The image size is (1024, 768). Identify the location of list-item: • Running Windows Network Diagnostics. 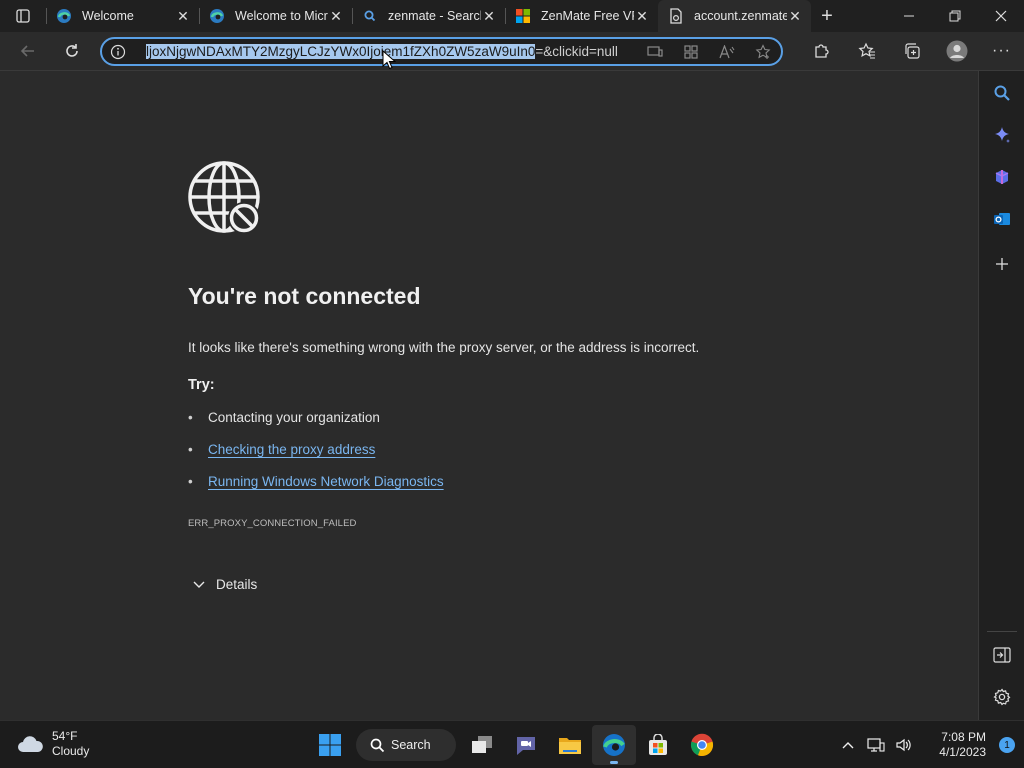
(316, 490).